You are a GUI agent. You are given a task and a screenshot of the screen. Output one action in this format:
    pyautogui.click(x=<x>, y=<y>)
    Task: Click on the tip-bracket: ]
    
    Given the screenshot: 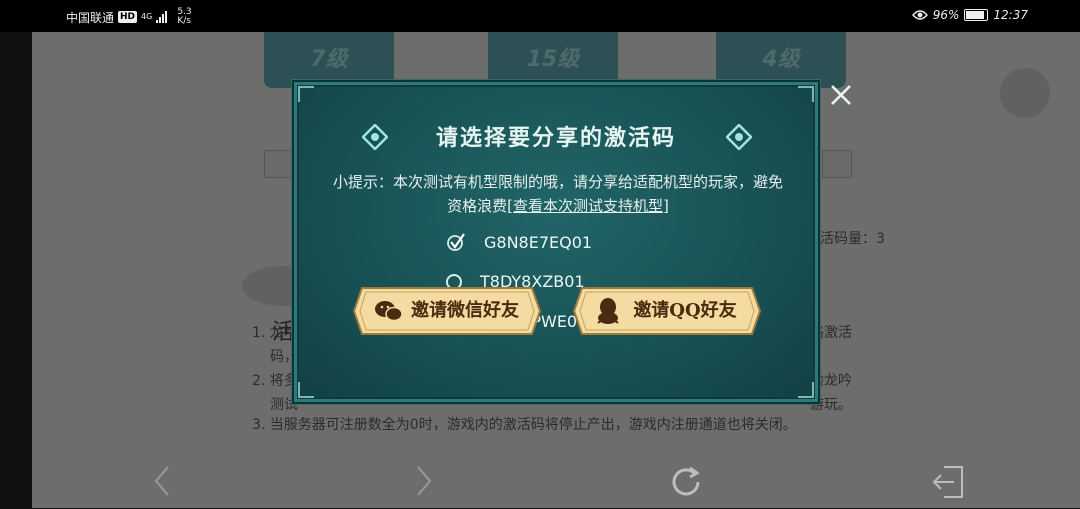 What is the action you would take?
    pyautogui.click(x=666, y=206)
    